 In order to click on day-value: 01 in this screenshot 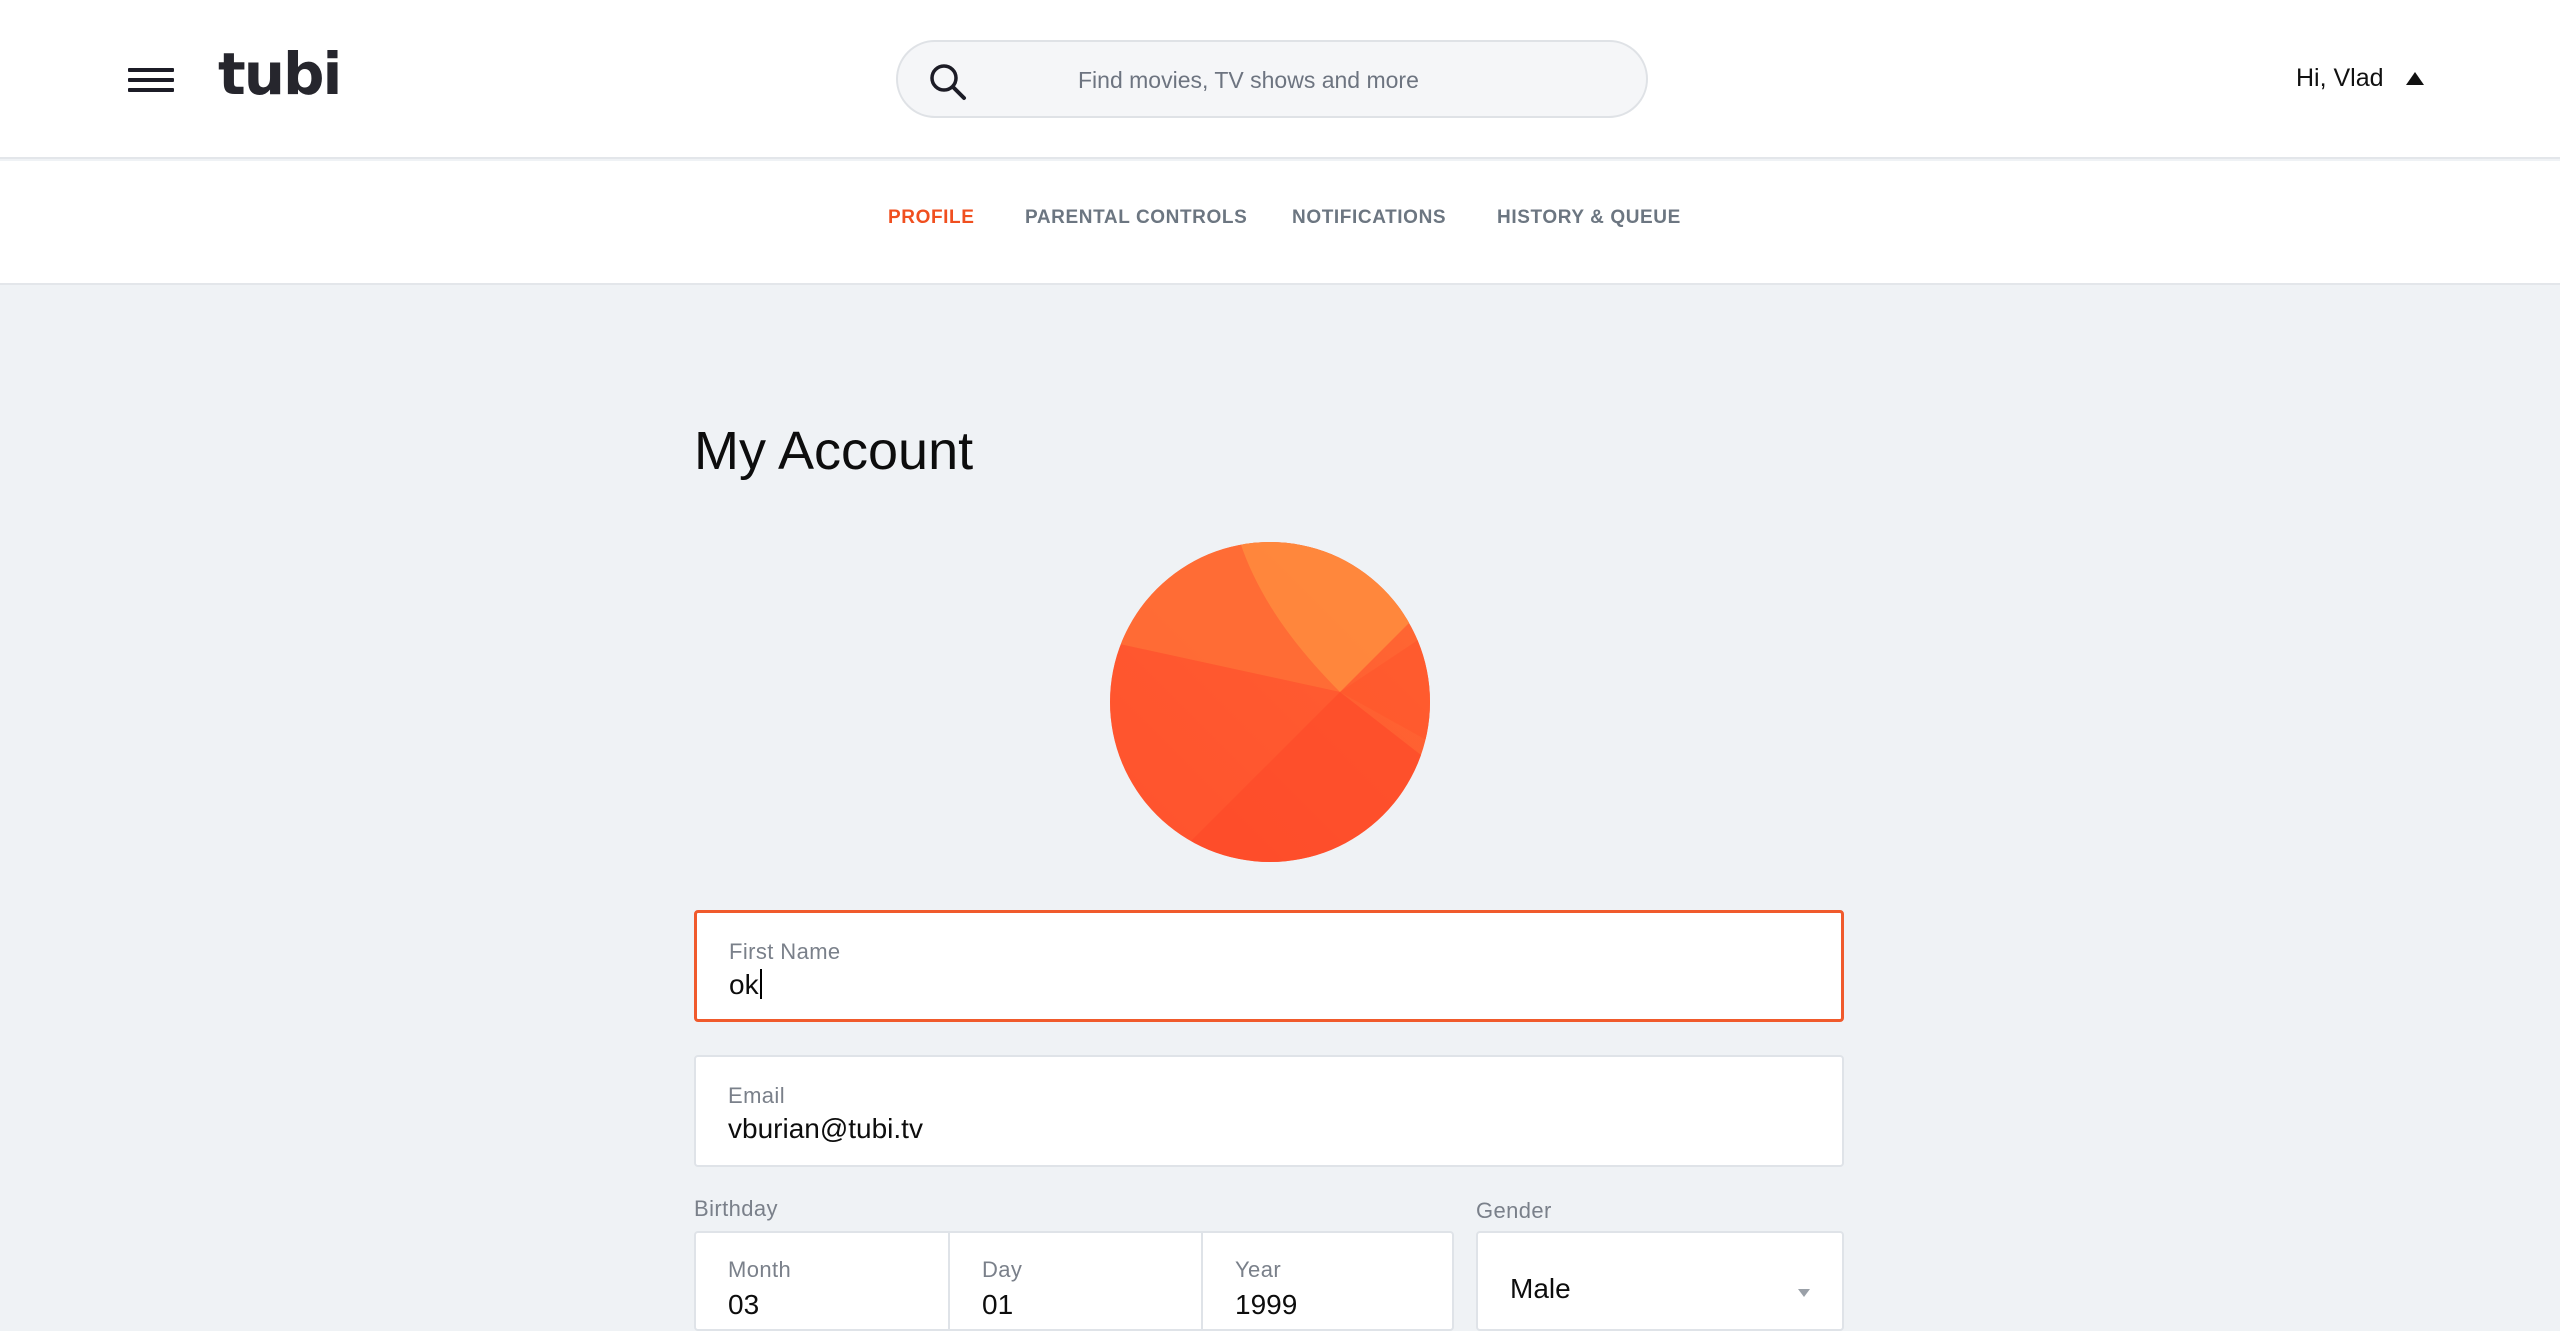, I will do `click(997, 1305)`.